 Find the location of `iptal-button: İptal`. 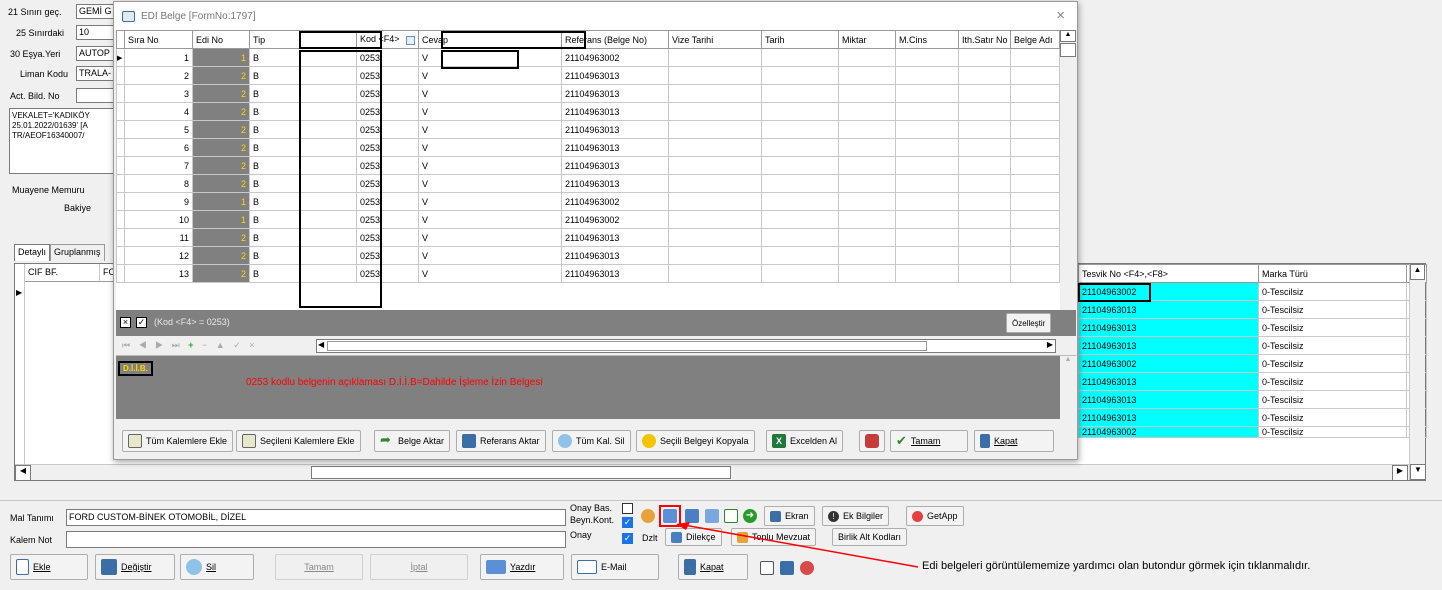

iptal-button: İptal is located at coordinates (419, 567).